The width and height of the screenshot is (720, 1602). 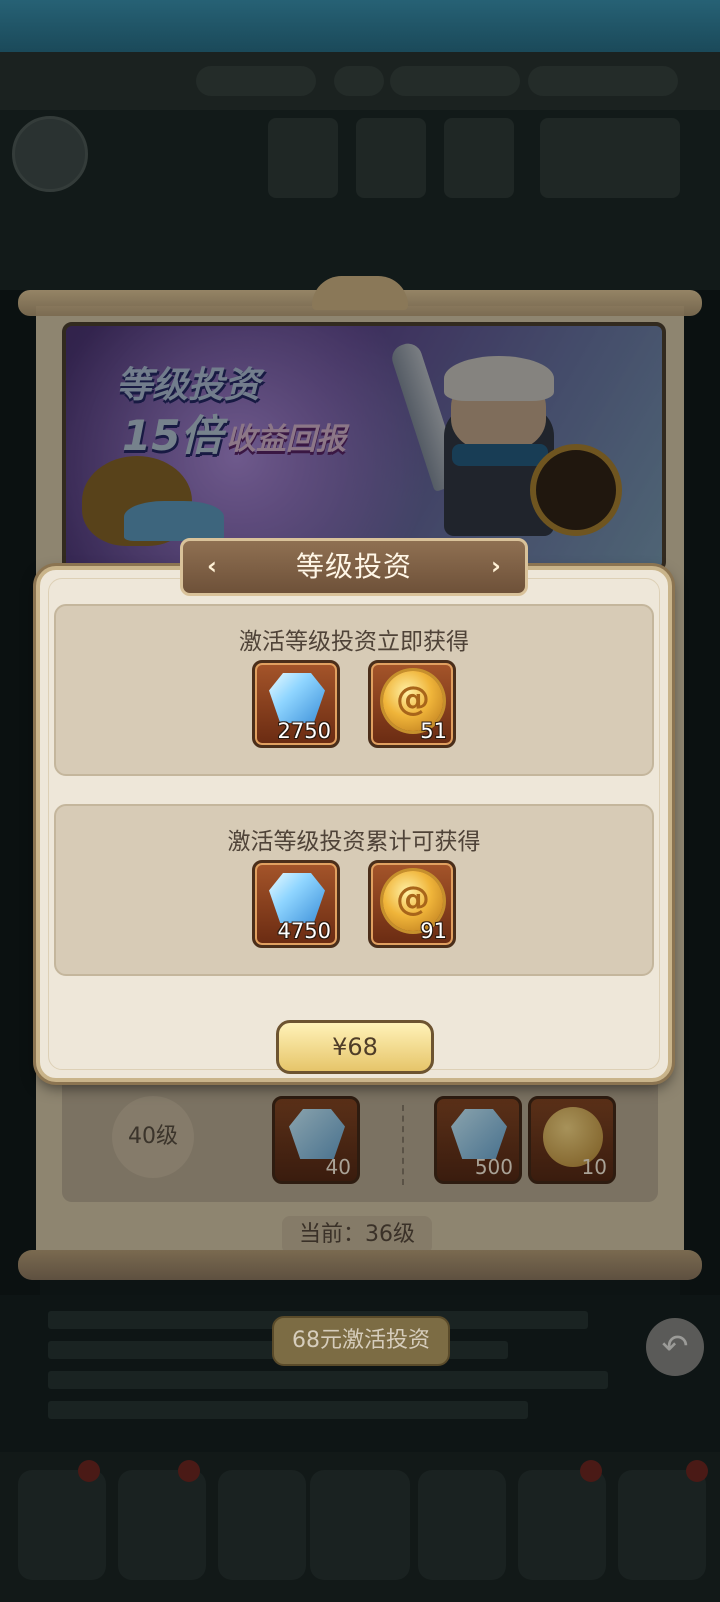 I want to click on player-avatar, so click(x=50, y=154).